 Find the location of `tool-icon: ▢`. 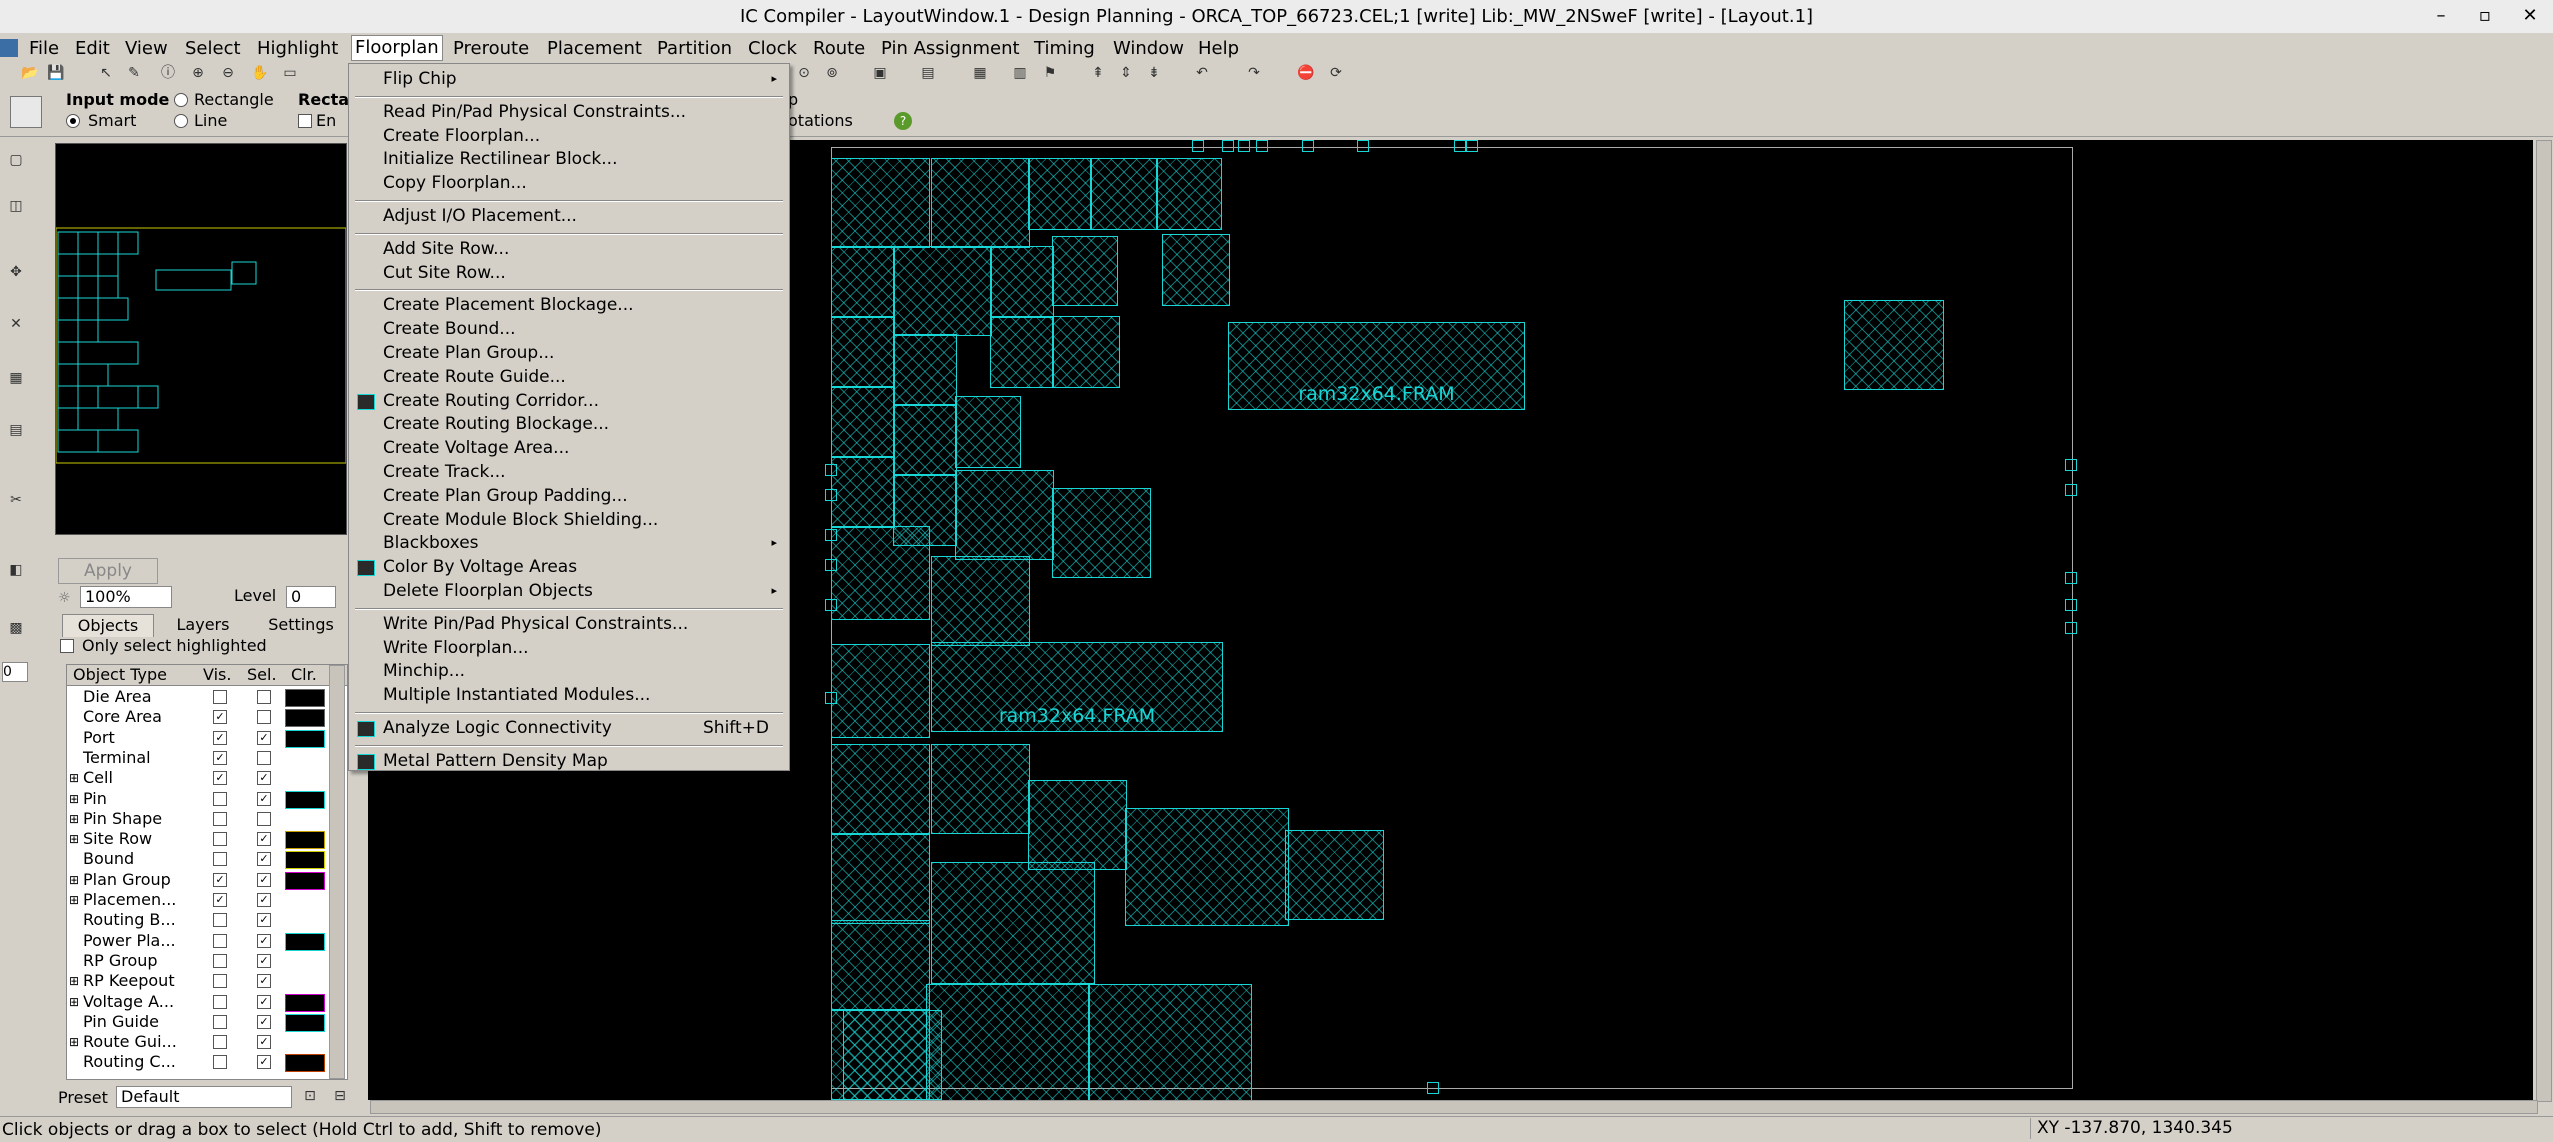

tool-icon: ▢ is located at coordinates (16, 160).